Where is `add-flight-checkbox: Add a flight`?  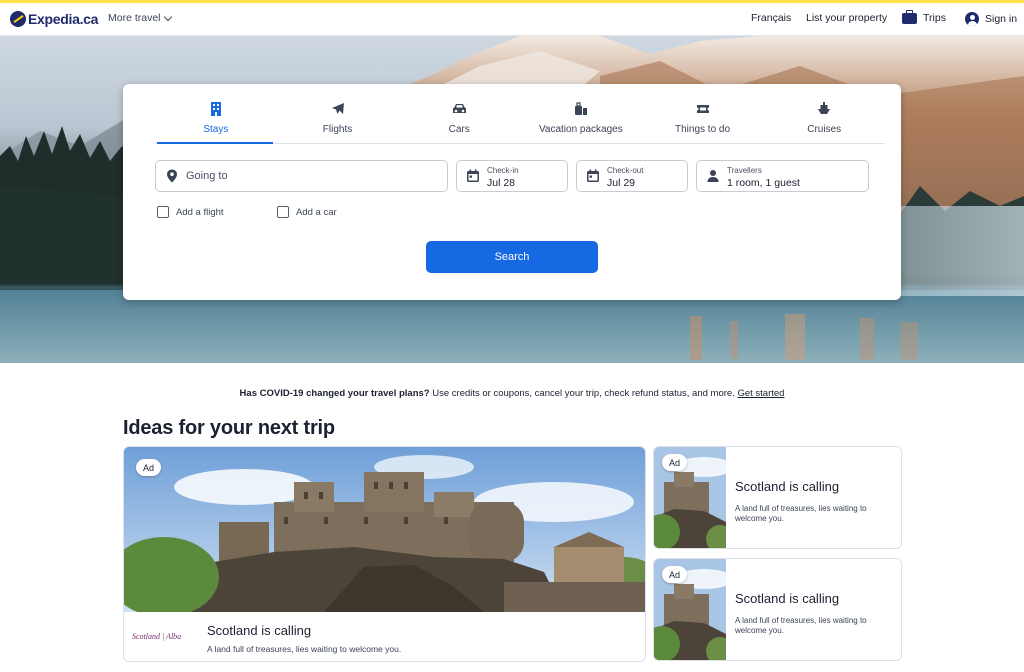 add-flight-checkbox: Add a flight is located at coordinates (190, 212).